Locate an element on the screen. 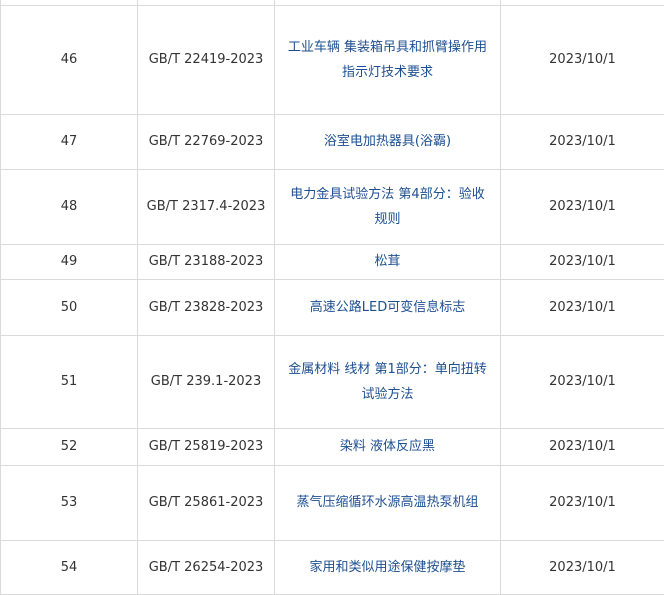 Image resolution: width=664 pixels, height=595 pixels. standard-number-cell: GB/T 22769-2023 is located at coordinates (206, 141).